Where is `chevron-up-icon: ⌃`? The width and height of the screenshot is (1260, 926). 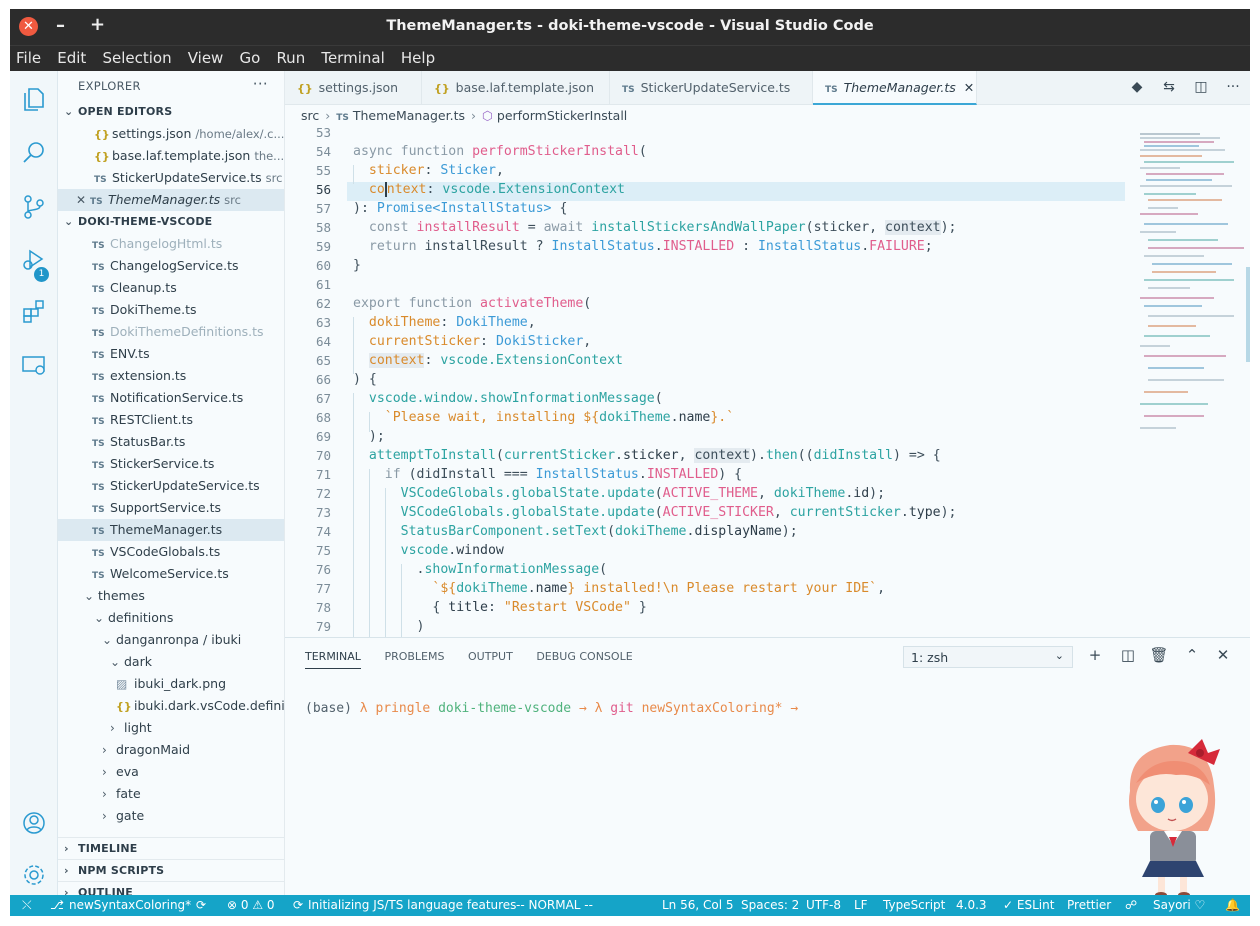 chevron-up-icon: ⌃ is located at coordinates (1192, 655).